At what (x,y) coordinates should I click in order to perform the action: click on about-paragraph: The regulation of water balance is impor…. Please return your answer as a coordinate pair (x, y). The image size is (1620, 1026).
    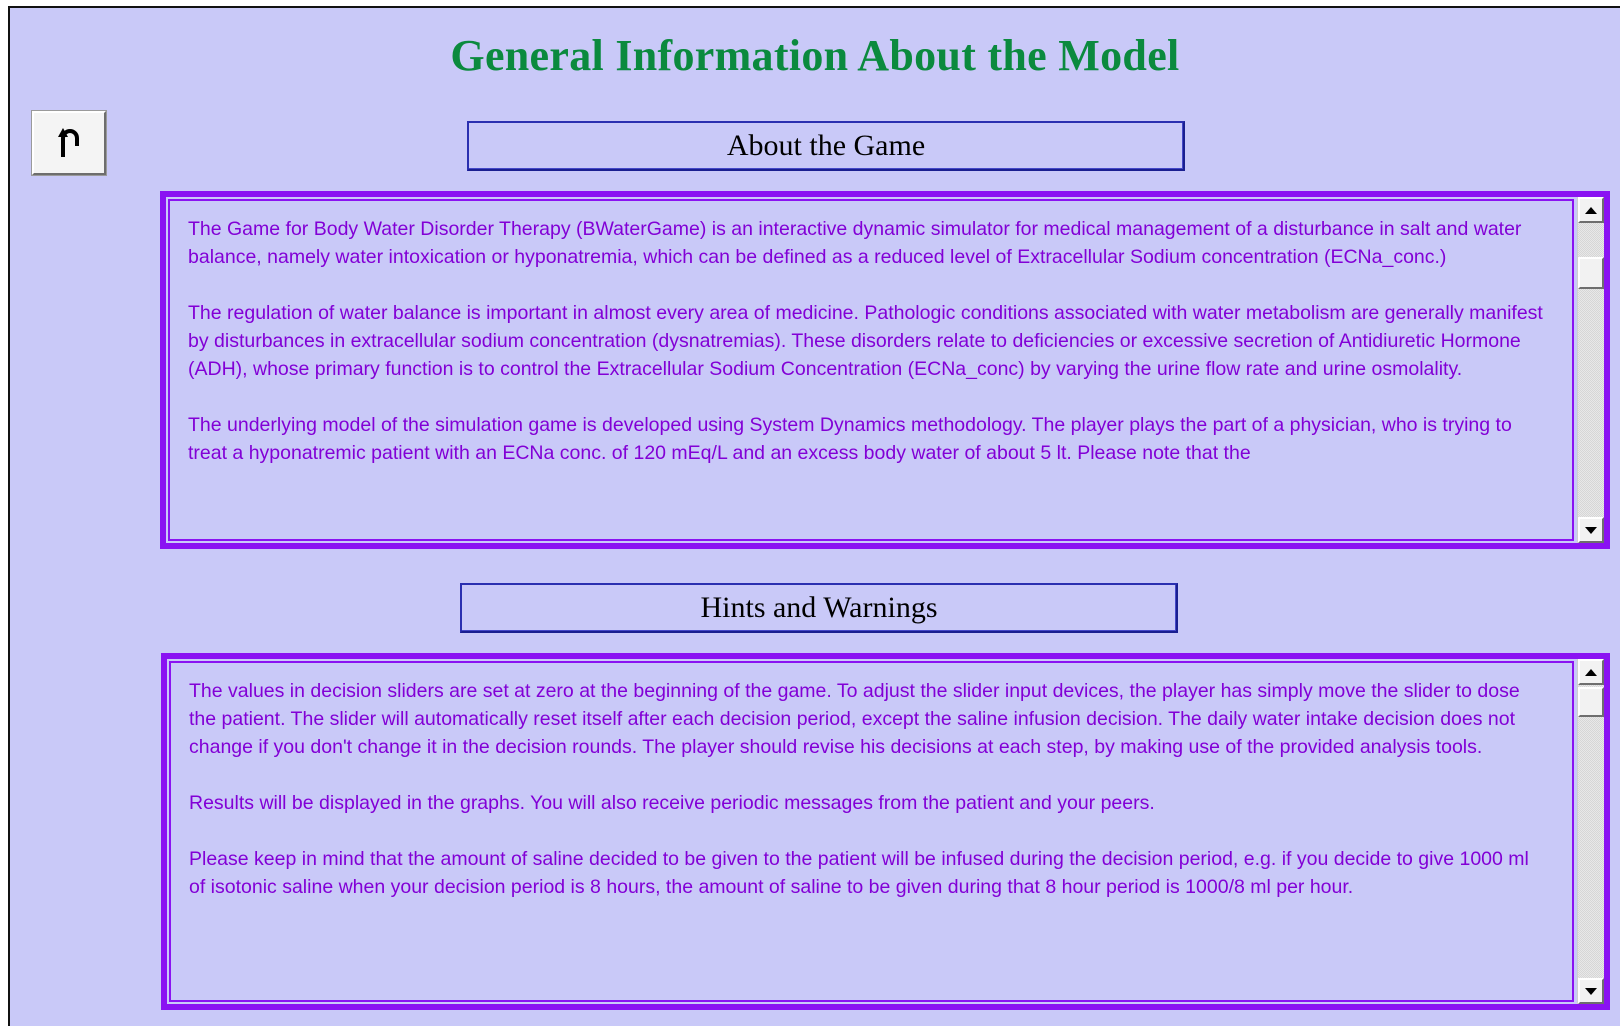
    Looking at the image, I should click on (865, 341).